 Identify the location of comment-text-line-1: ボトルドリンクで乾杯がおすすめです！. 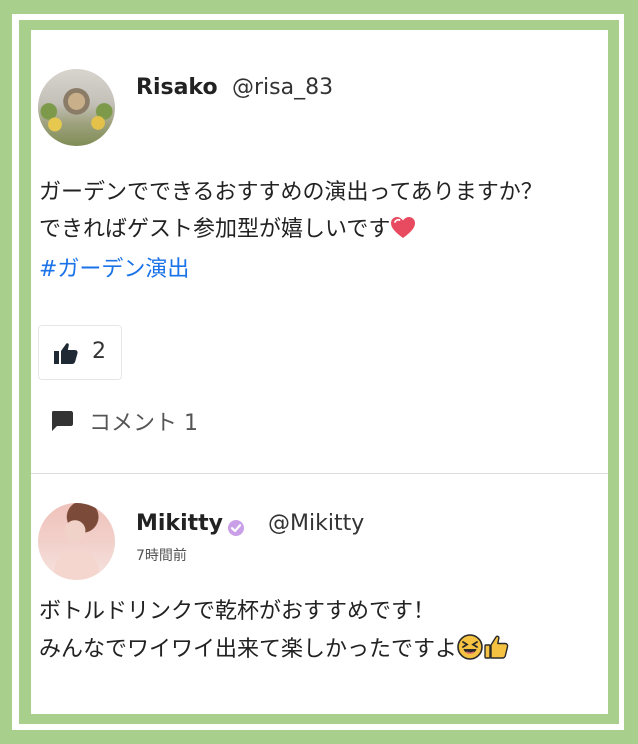
(237, 611).